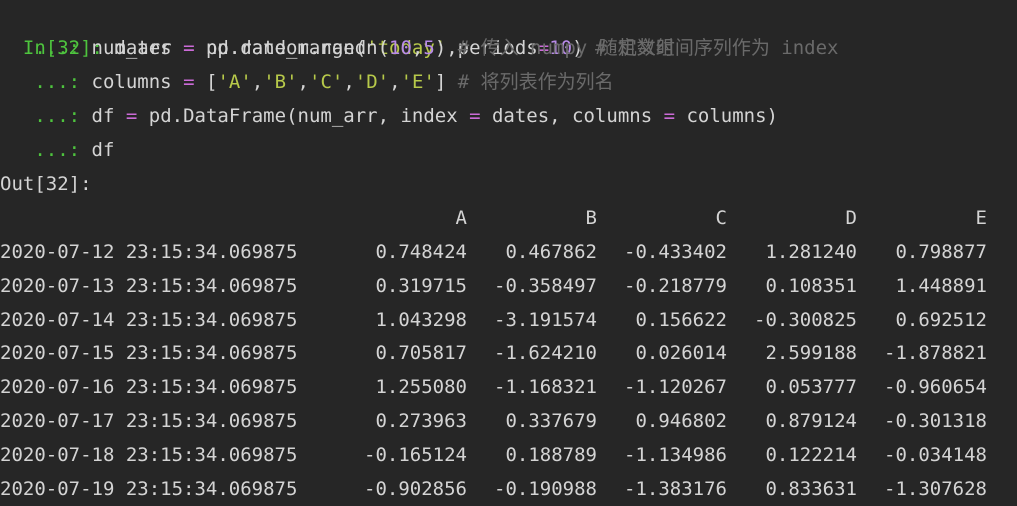 This screenshot has height=506, width=1017. What do you see at coordinates (46, 184) in the screenshot?
I see `output-prompt: Out[32]:` at bounding box center [46, 184].